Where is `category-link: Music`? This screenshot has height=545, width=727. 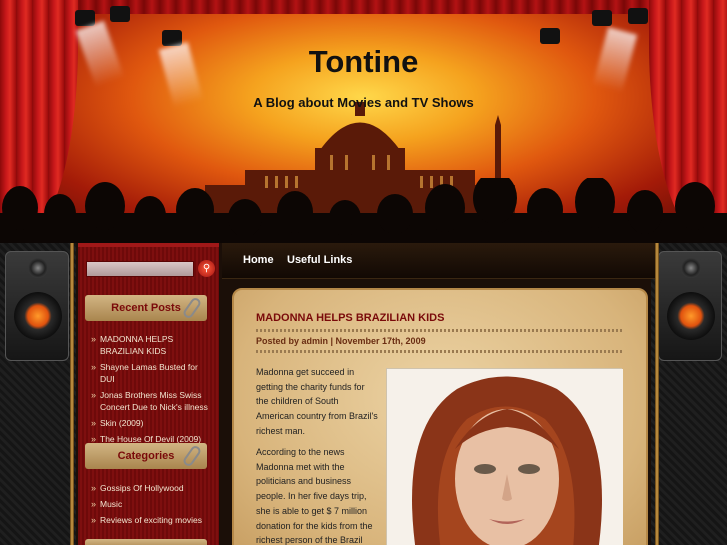 category-link: Music is located at coordinates (152, 504).